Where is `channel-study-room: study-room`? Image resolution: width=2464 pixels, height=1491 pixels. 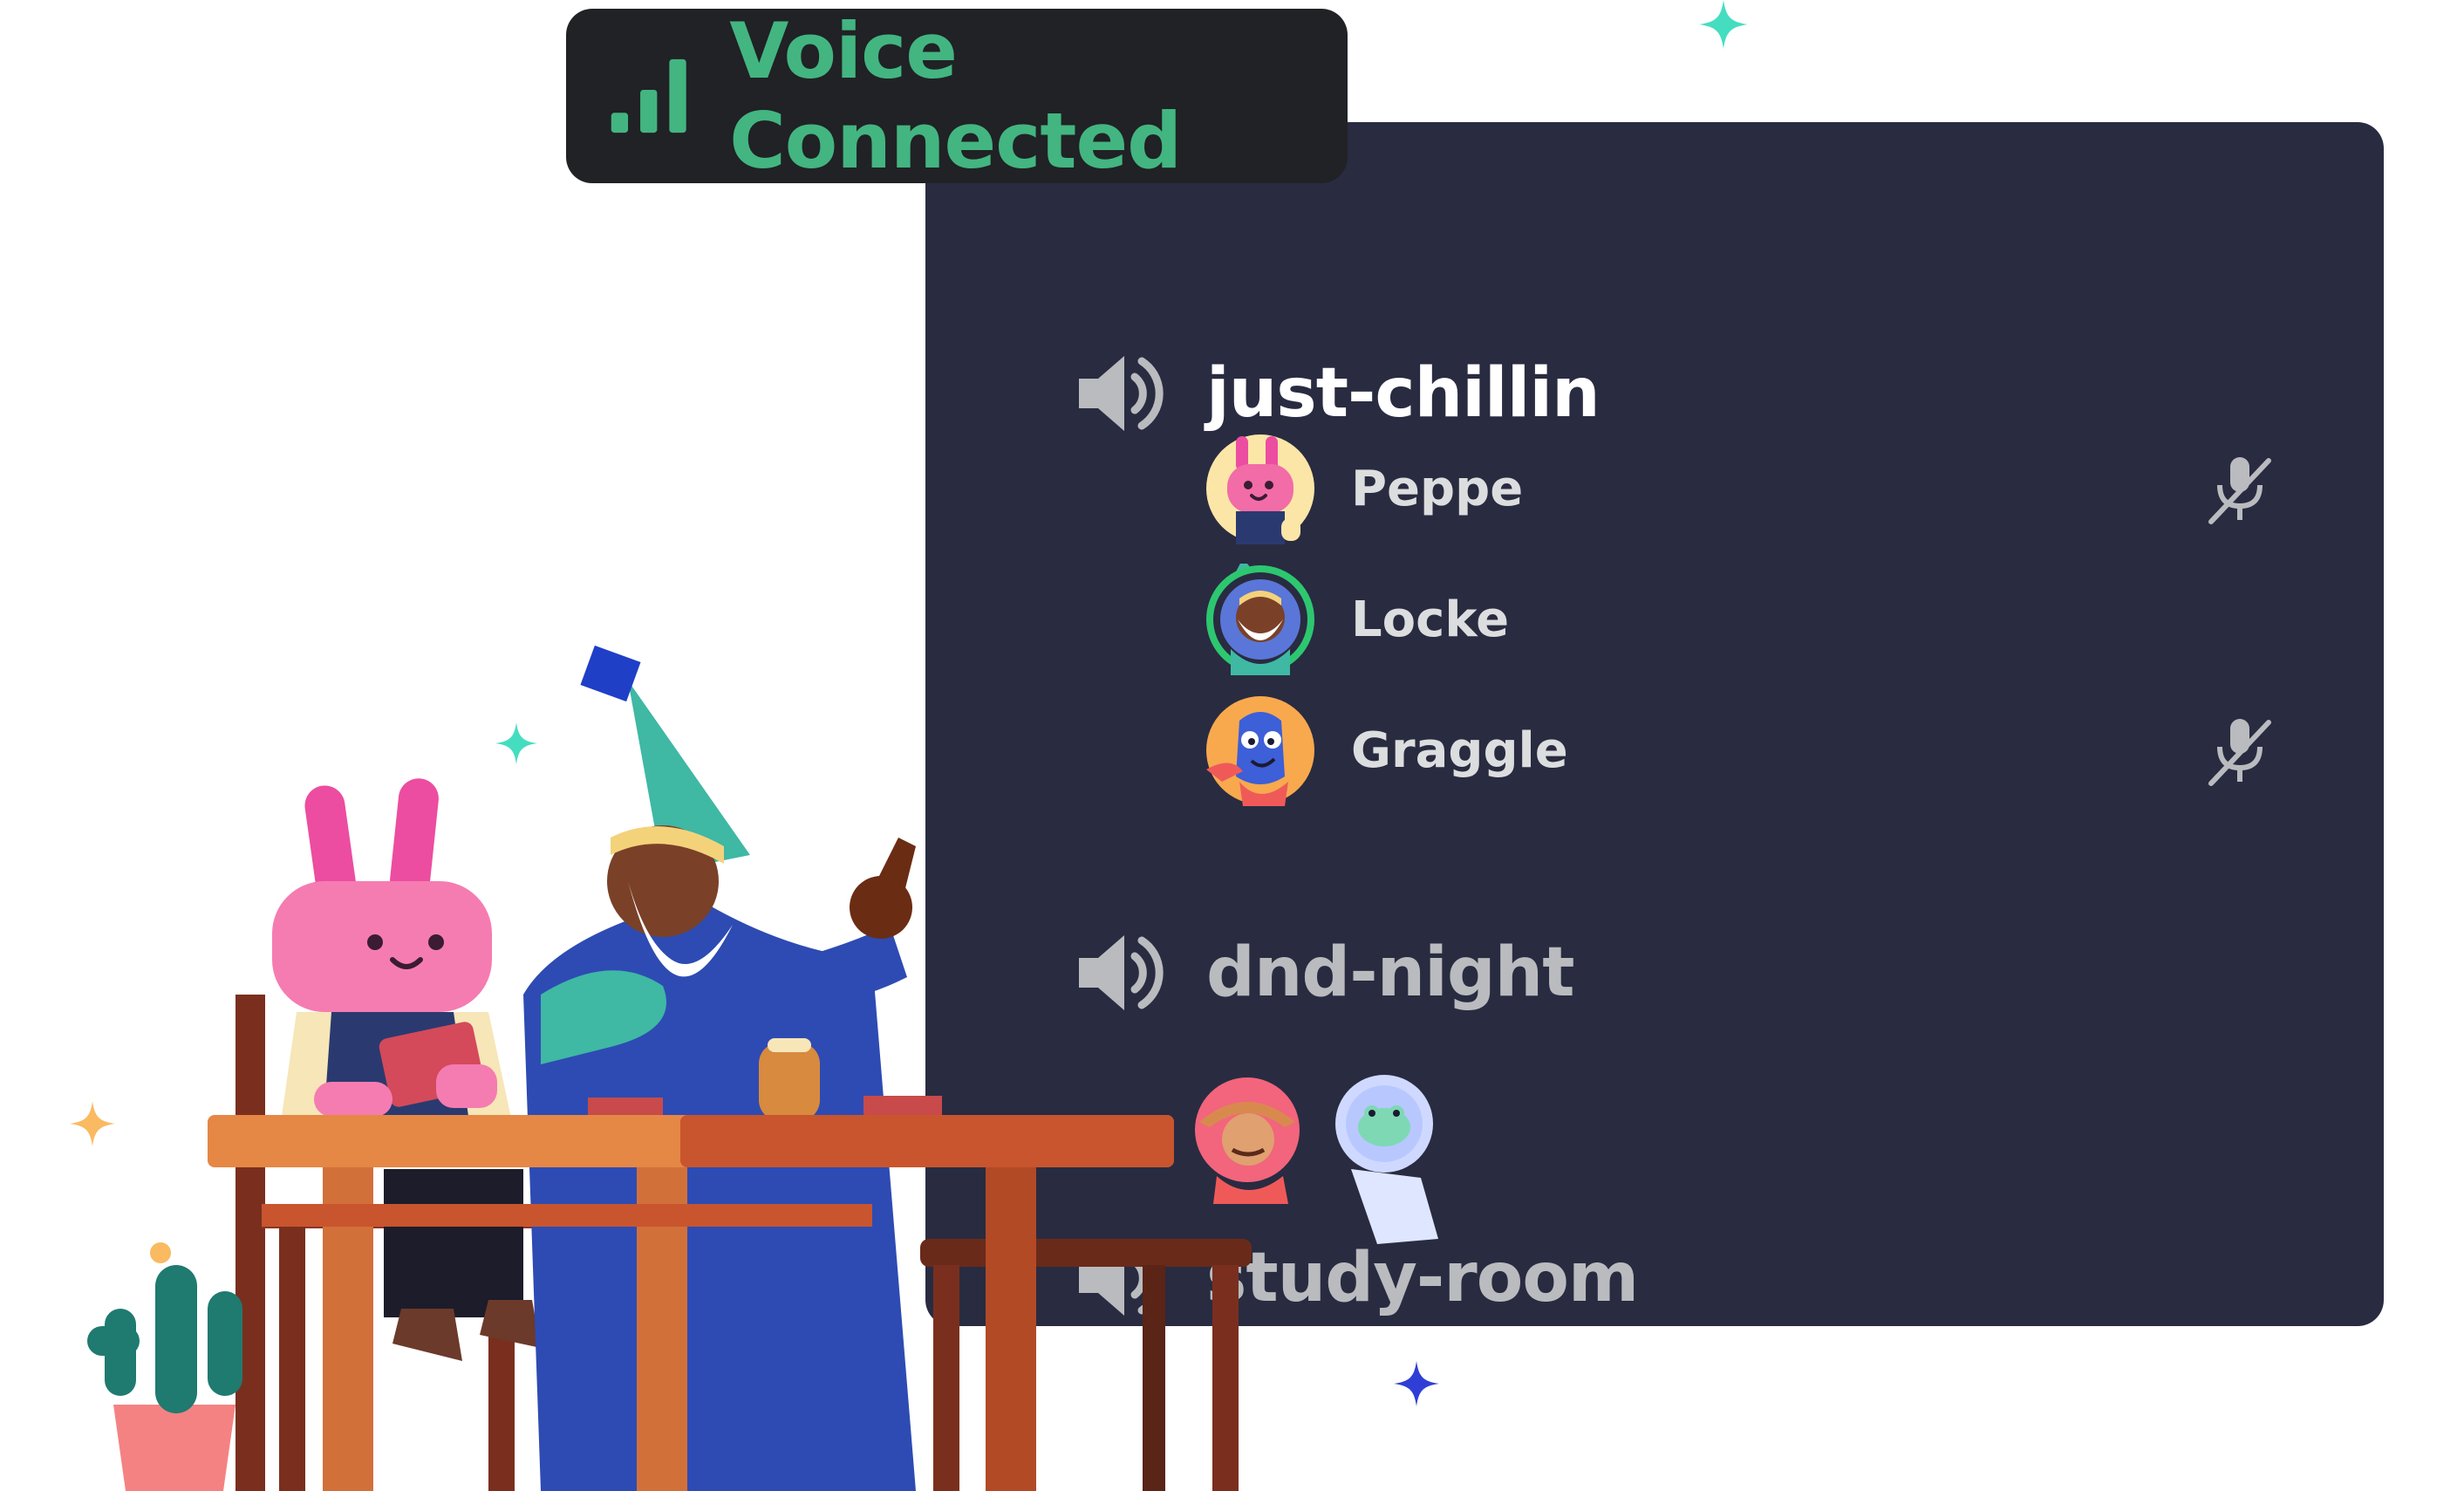
channel-study-room: study-room is located at coordinates (1355, 1278).